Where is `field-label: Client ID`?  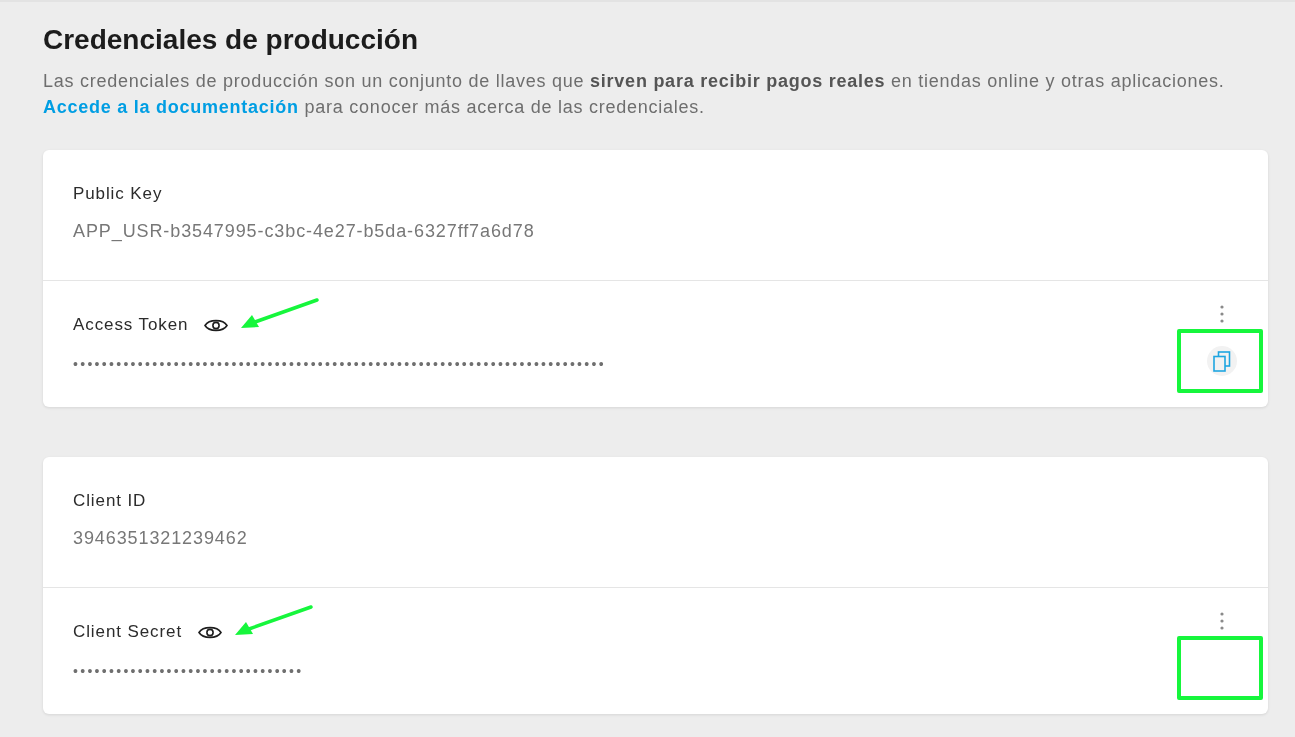
field-label: Client ID is located at coordinates (110, 501).